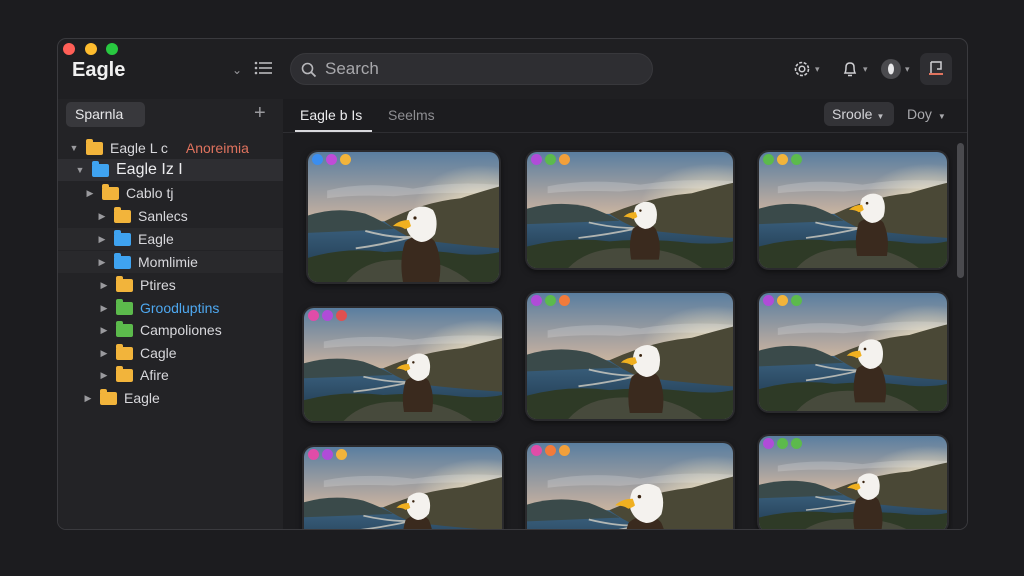 Image resolution: width=1024 pixels, height=576 pixels. Describe the element at coordinates (170, 308) in the screenshot. I see `sidebar-item: ▶ Groodluptins` at that location.